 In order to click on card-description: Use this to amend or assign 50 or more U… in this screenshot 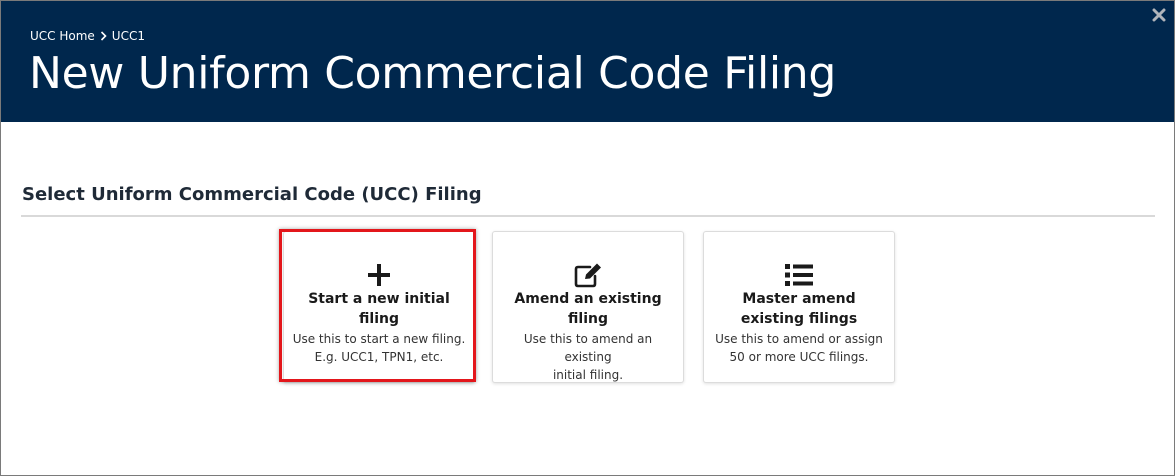, I will do `click(799, 348)`.